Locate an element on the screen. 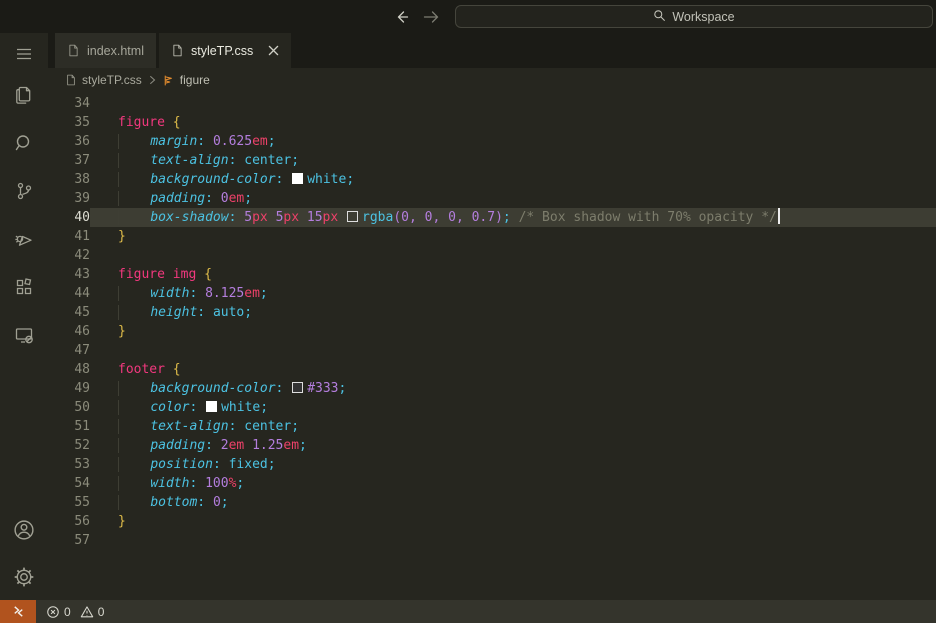 This screenshot has height=623, width=936. breadcrumb: styleTP.css figure is located at coordinates (492, 80).